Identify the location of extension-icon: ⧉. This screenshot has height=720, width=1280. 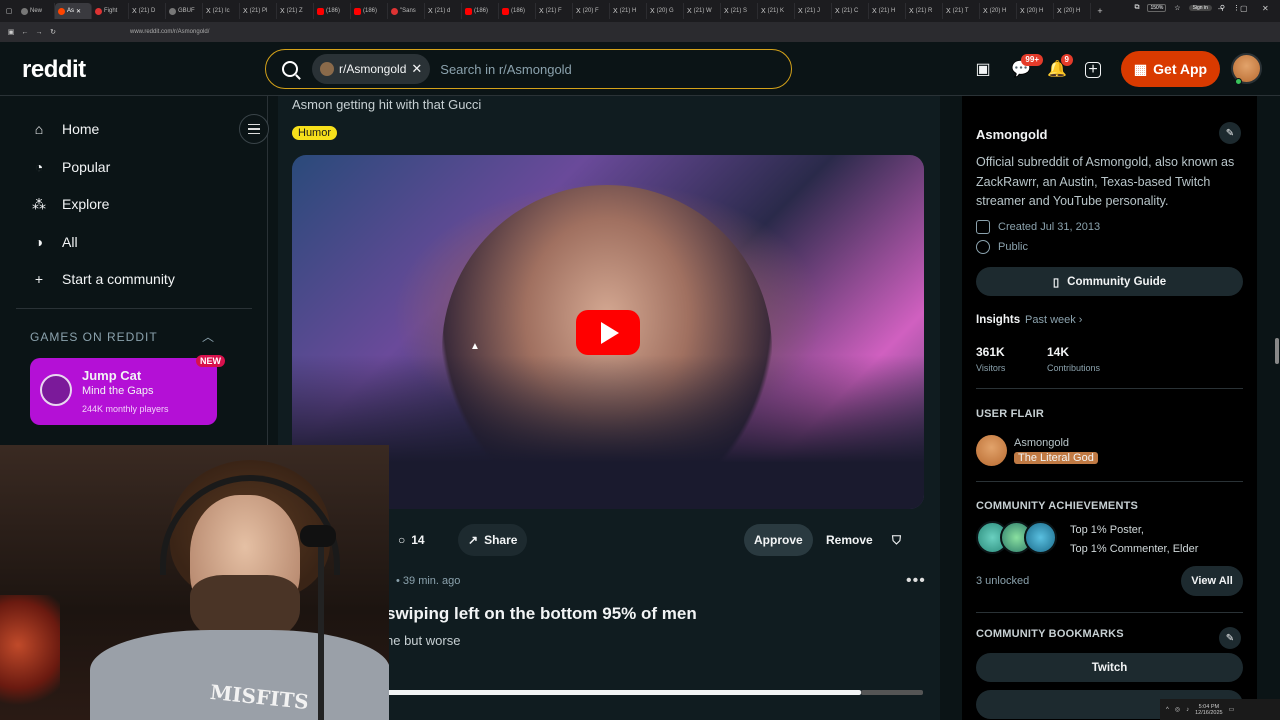
(1136, 8).